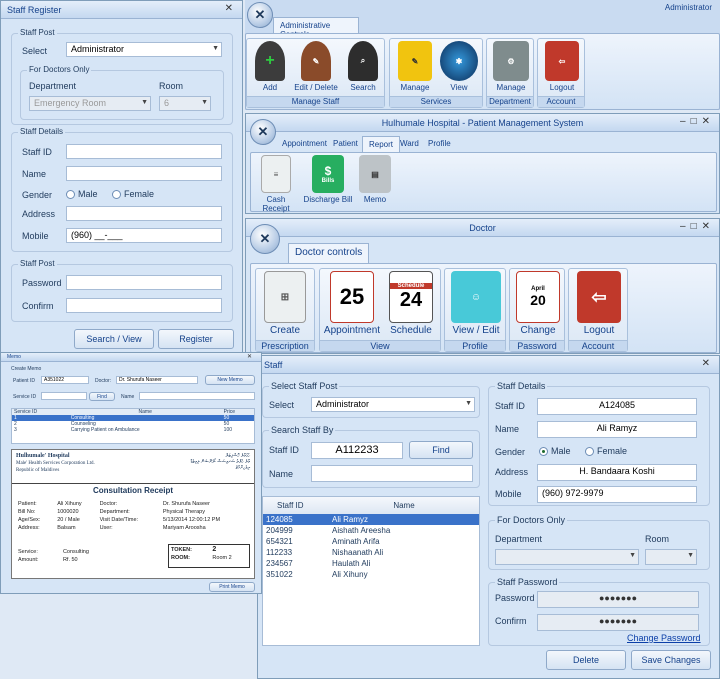 This screenshot has width=720, height=679. I want to click on department-value: Emergency Room, so click(70, 103).